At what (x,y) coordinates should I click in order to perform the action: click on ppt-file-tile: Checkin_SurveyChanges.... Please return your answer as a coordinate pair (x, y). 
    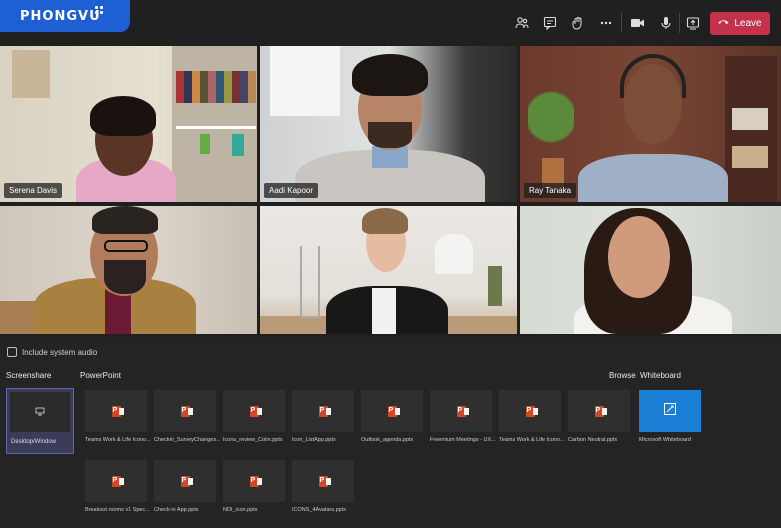
    Looking at the image, I should click on (187, 417).